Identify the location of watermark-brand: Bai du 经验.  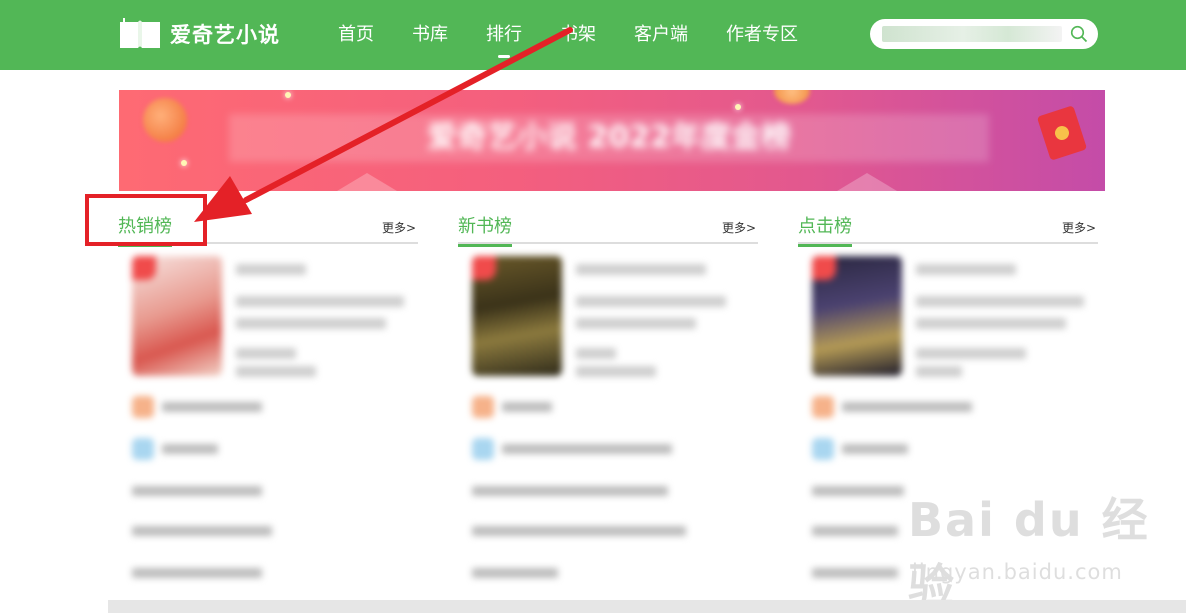
(1029, 553).